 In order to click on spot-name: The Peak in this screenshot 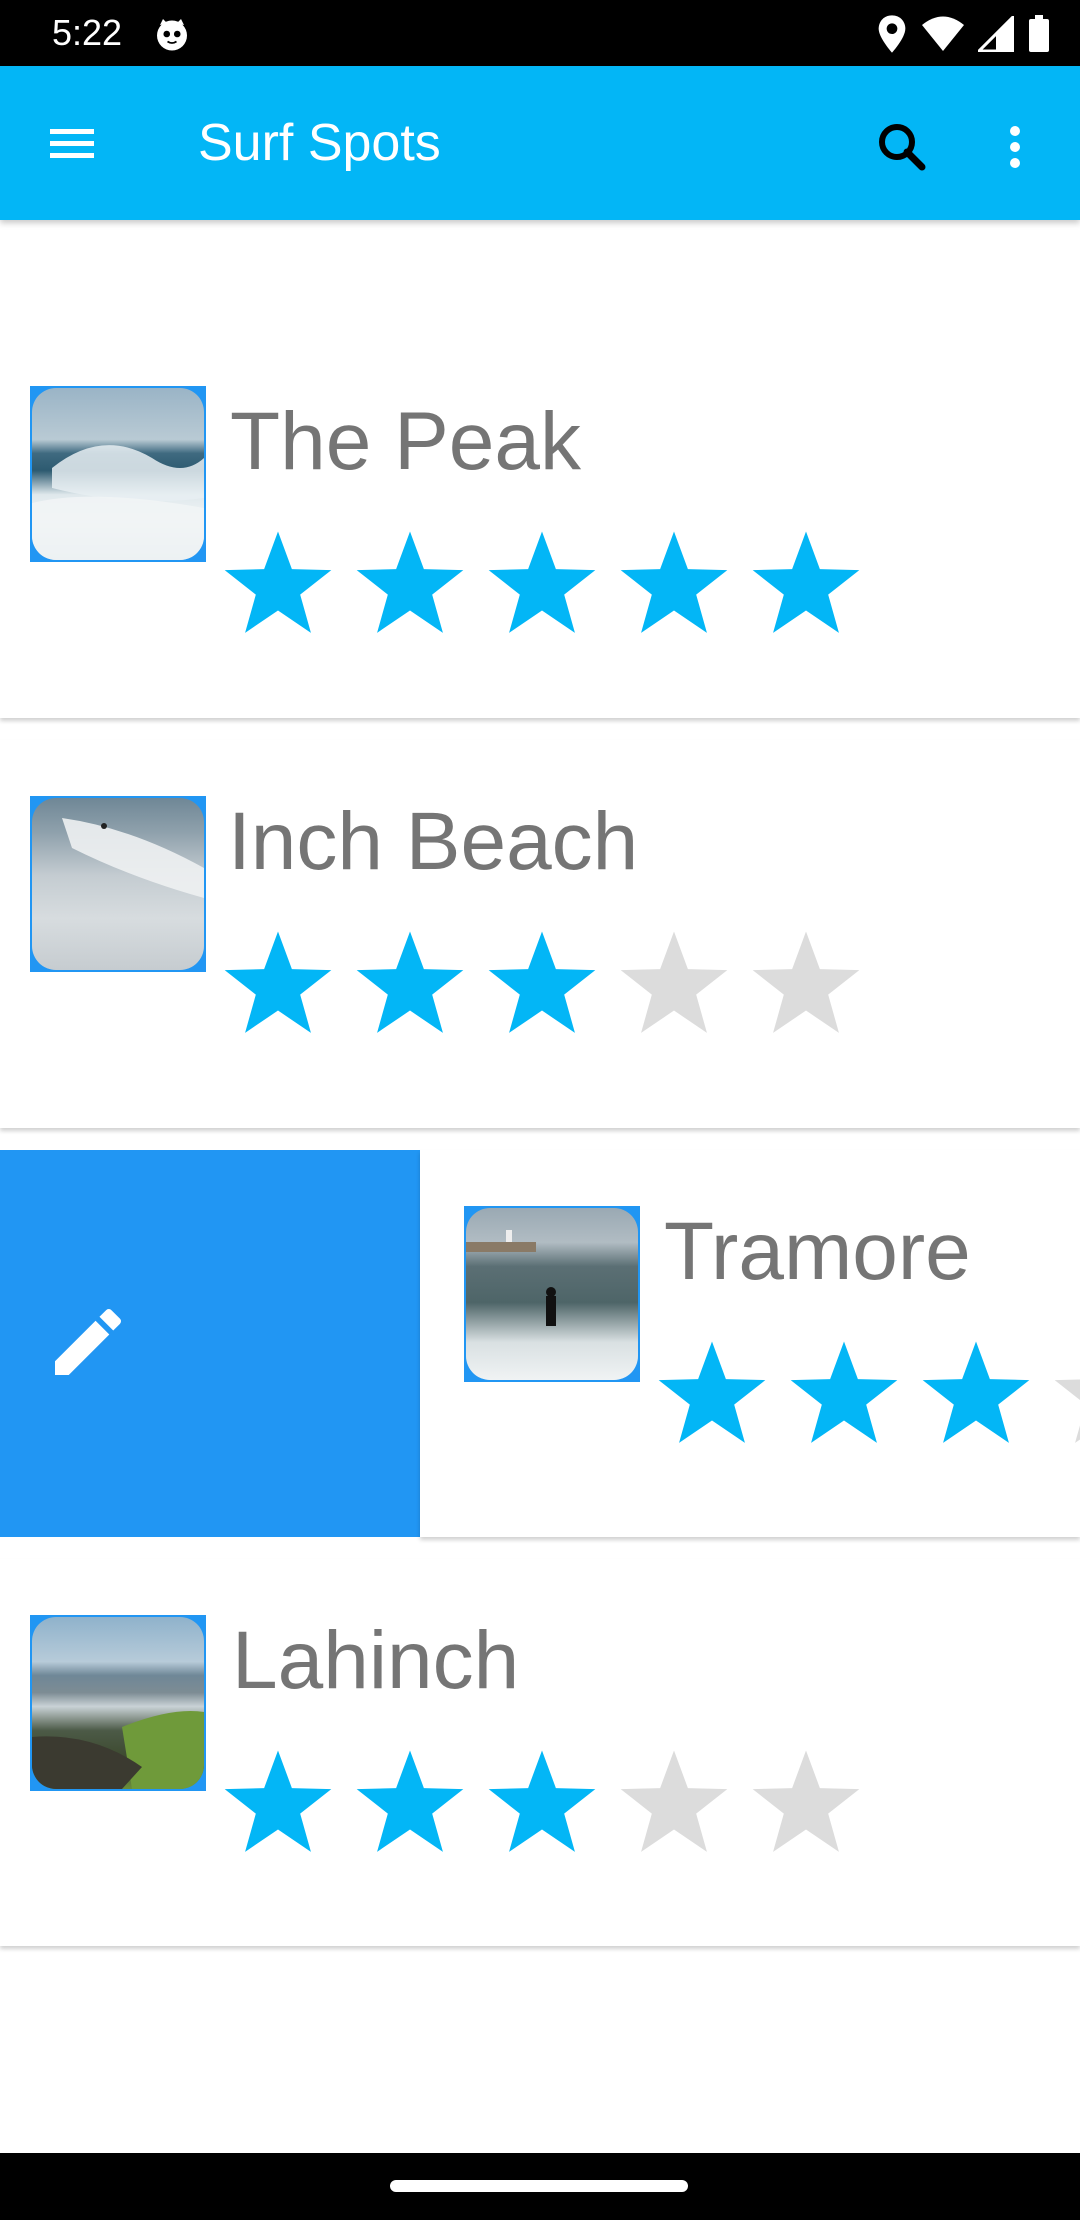, I will do `click(405, 441)`.